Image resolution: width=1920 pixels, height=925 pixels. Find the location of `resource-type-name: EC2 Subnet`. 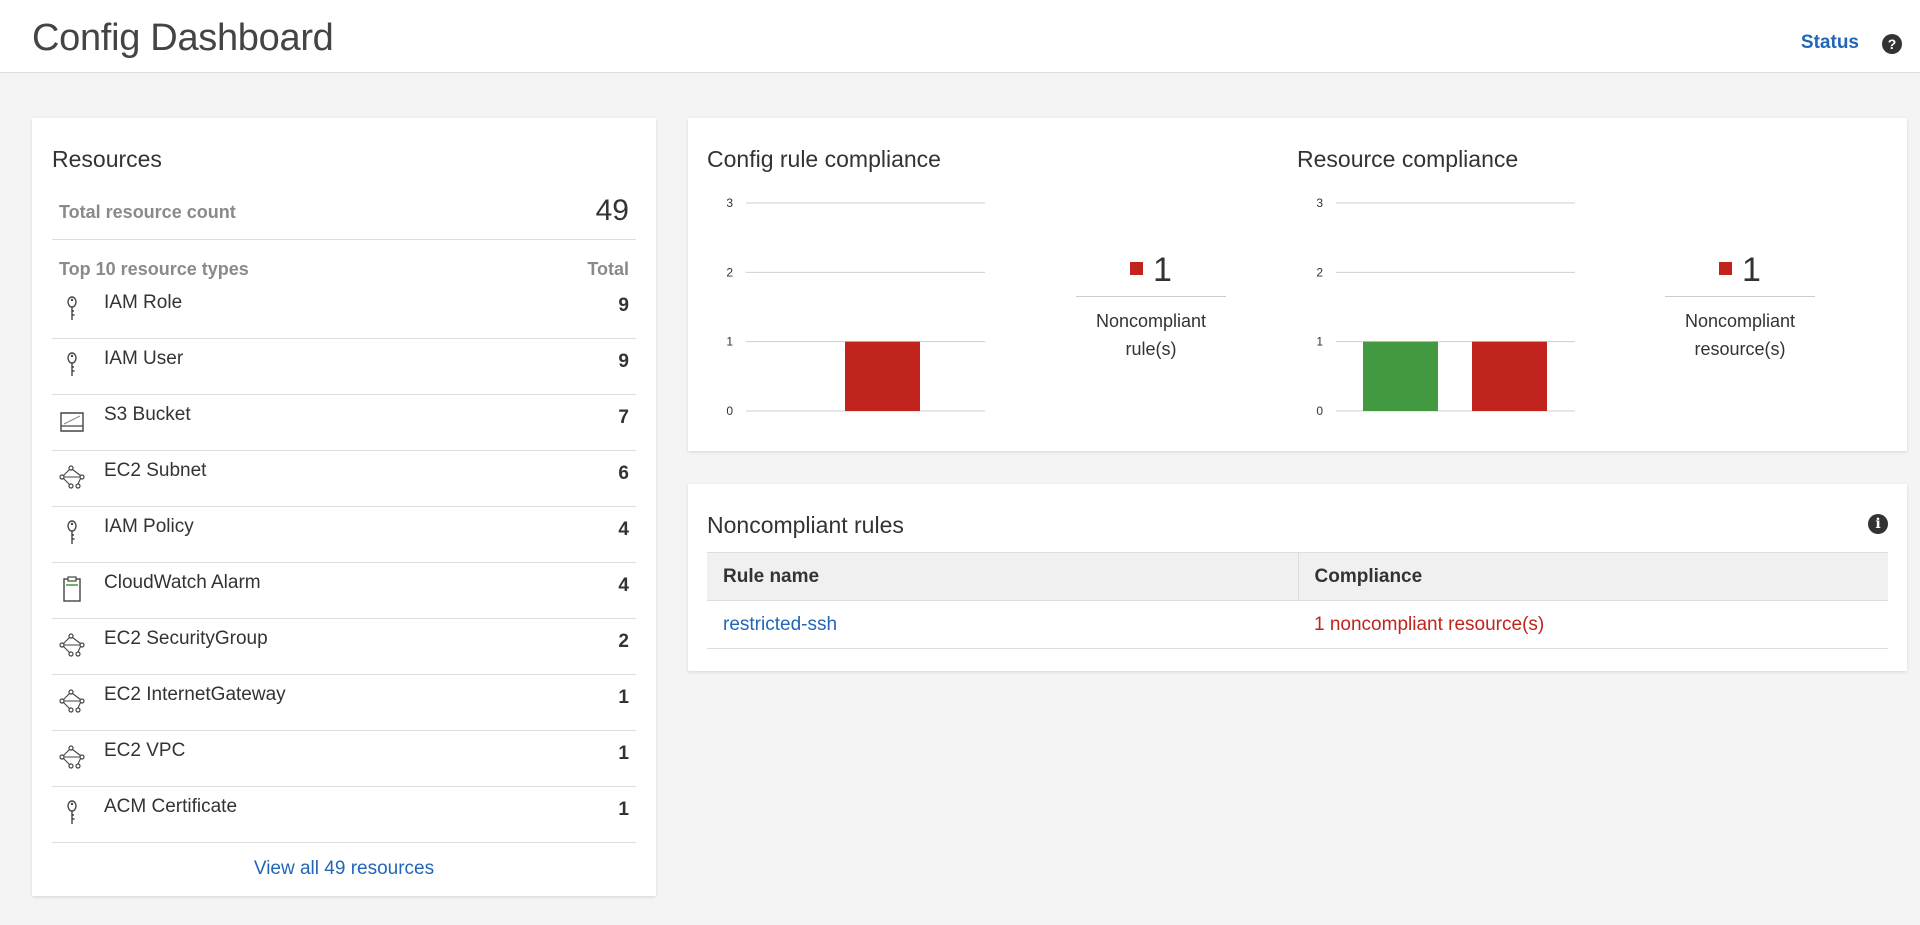

resource-type-name: EC2 Subnet is located at coordinates (155, 470).